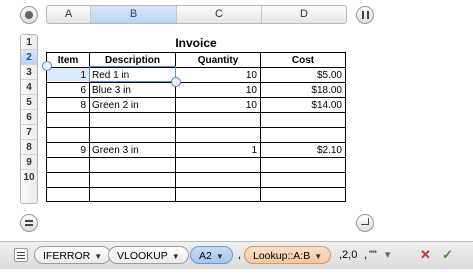  What do you see at coordinates (29, 162) in the screenshot?
I see `row-header-9: 9` at bounding box center [29, 162].